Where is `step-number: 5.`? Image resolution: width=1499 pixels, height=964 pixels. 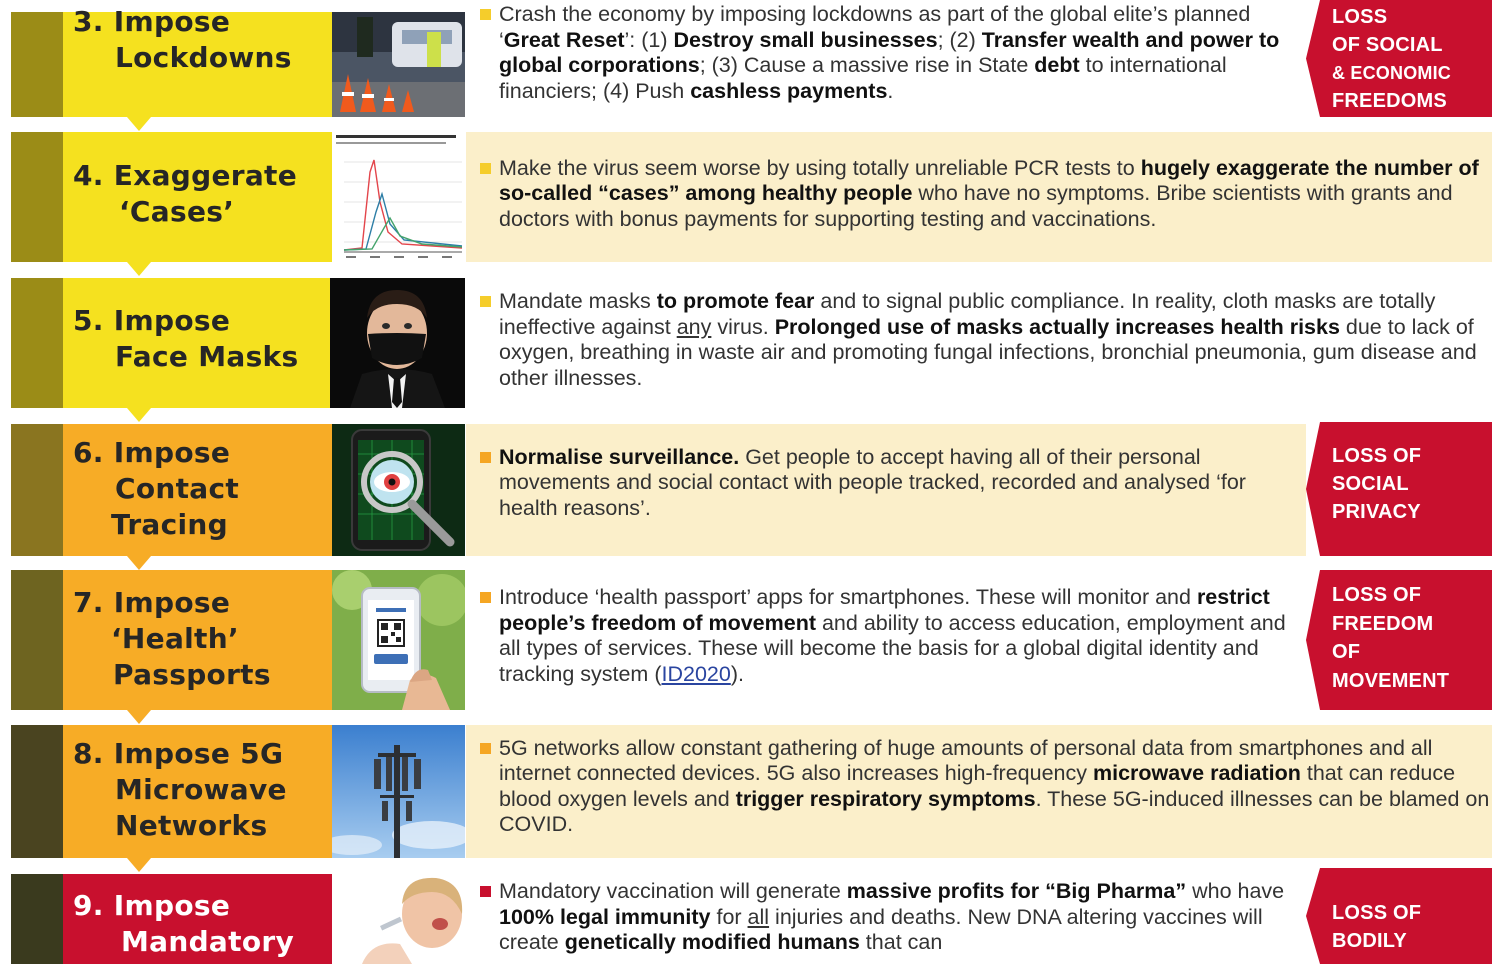
step-number: 5. is located at coordinates (88, 320).